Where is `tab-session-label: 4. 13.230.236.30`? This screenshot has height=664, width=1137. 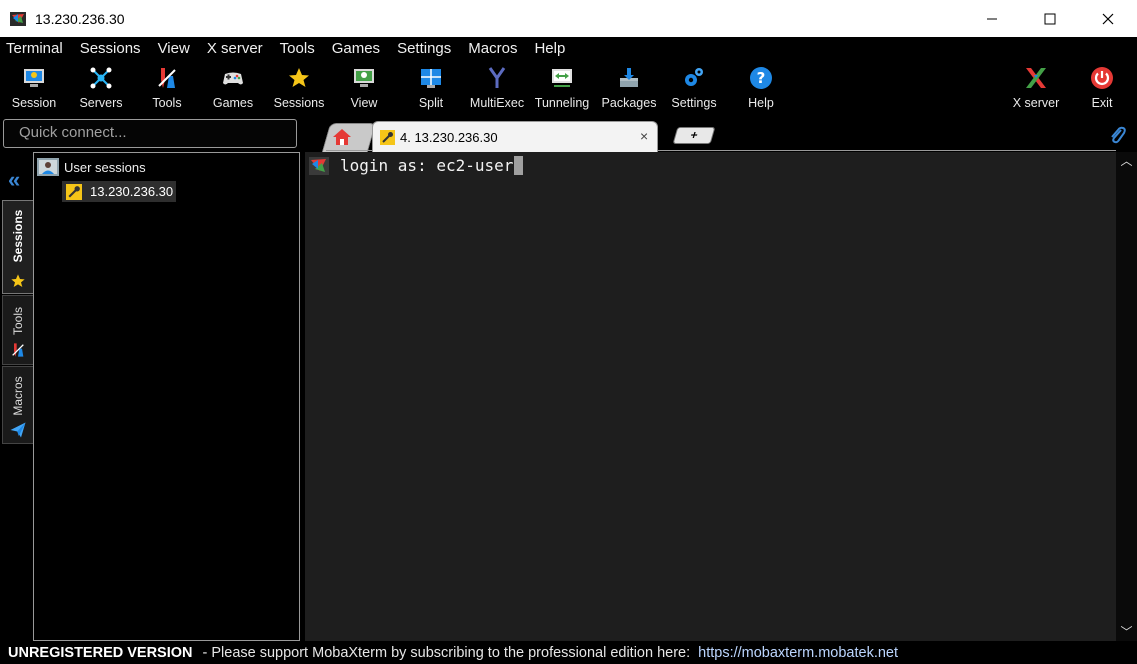 tab-session-label: 4. 13.230.236.30 is located at coordinates (449, 137).